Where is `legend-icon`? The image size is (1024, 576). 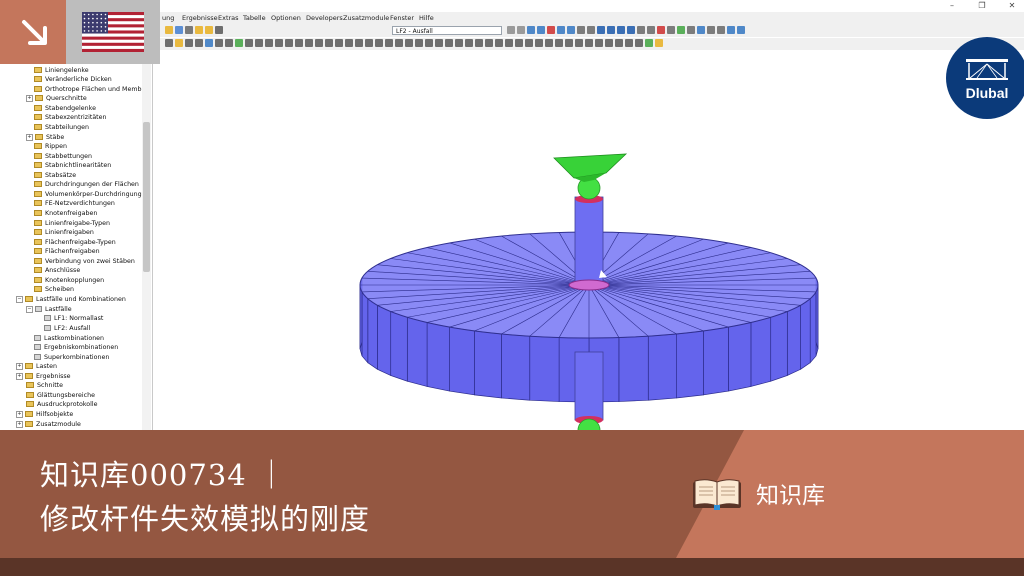 legend-icon is located at coordinates (599, 43).